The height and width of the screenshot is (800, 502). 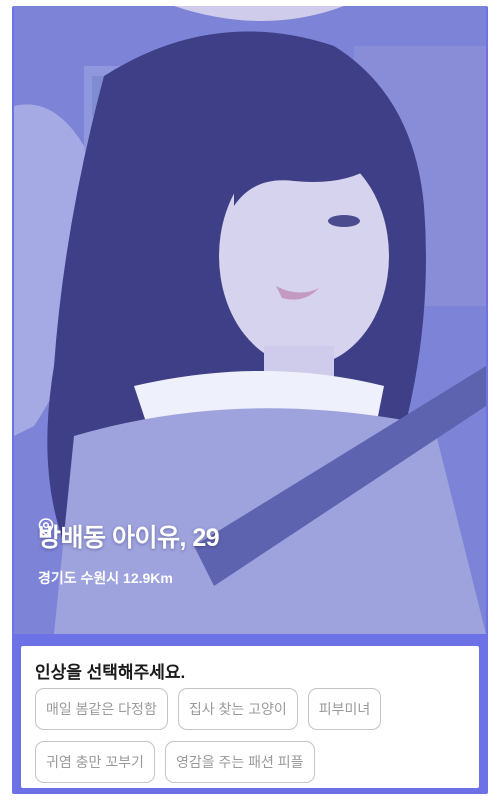 I want to click on profile-info: 방배동 아이유, 29 경기도 수원시 12.9Km, so click(x=129, y=553).